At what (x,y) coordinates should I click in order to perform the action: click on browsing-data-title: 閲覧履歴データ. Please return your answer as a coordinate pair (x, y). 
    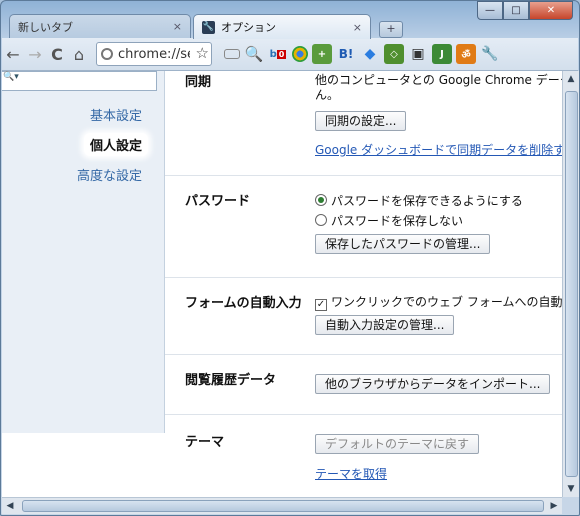
    Looking at the image, I should click on (231, 380).